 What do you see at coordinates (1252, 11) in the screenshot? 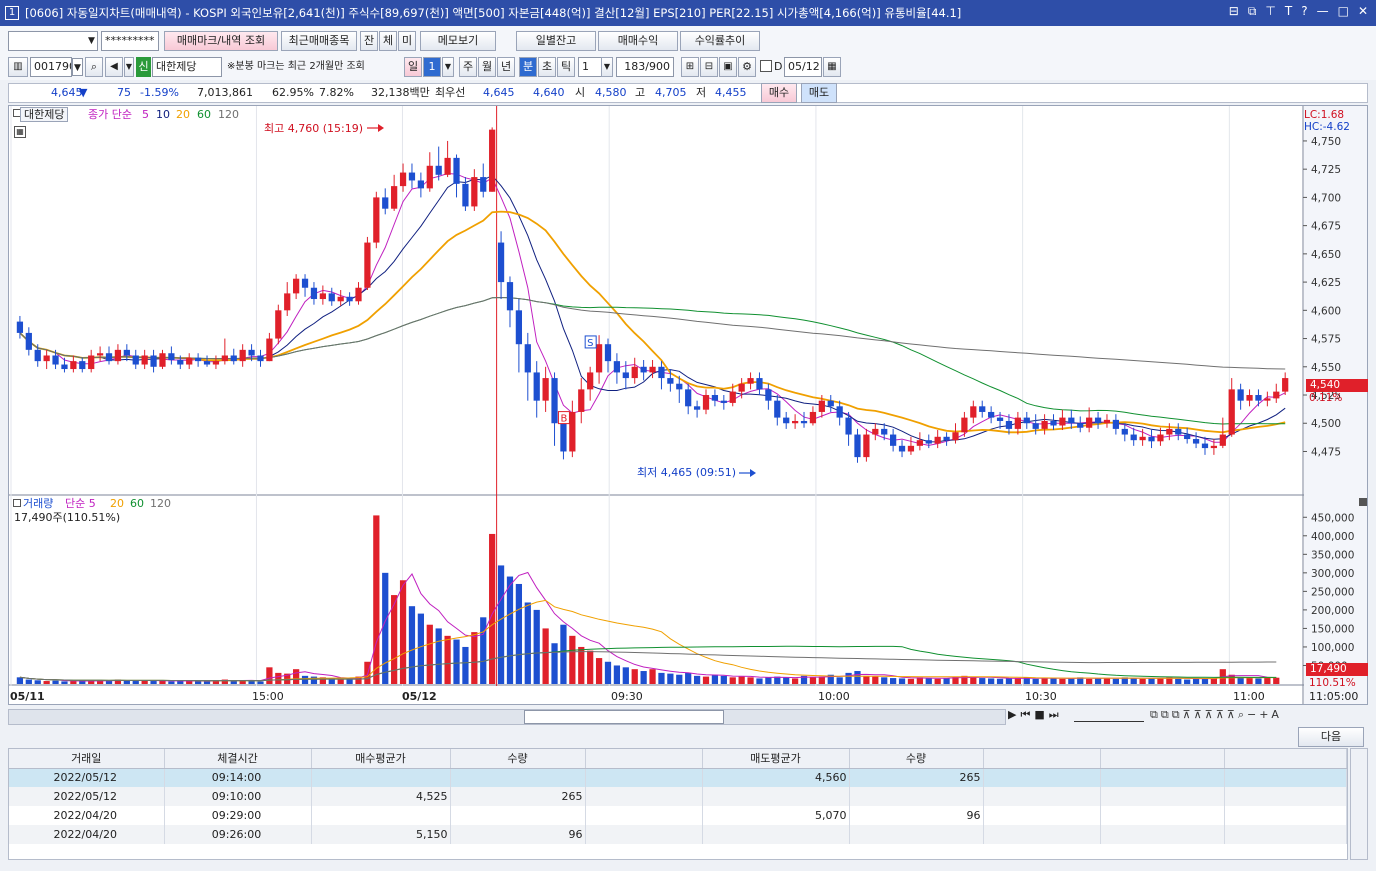
I see `float-icon: ⧉` at bounding box center [1252, 11].